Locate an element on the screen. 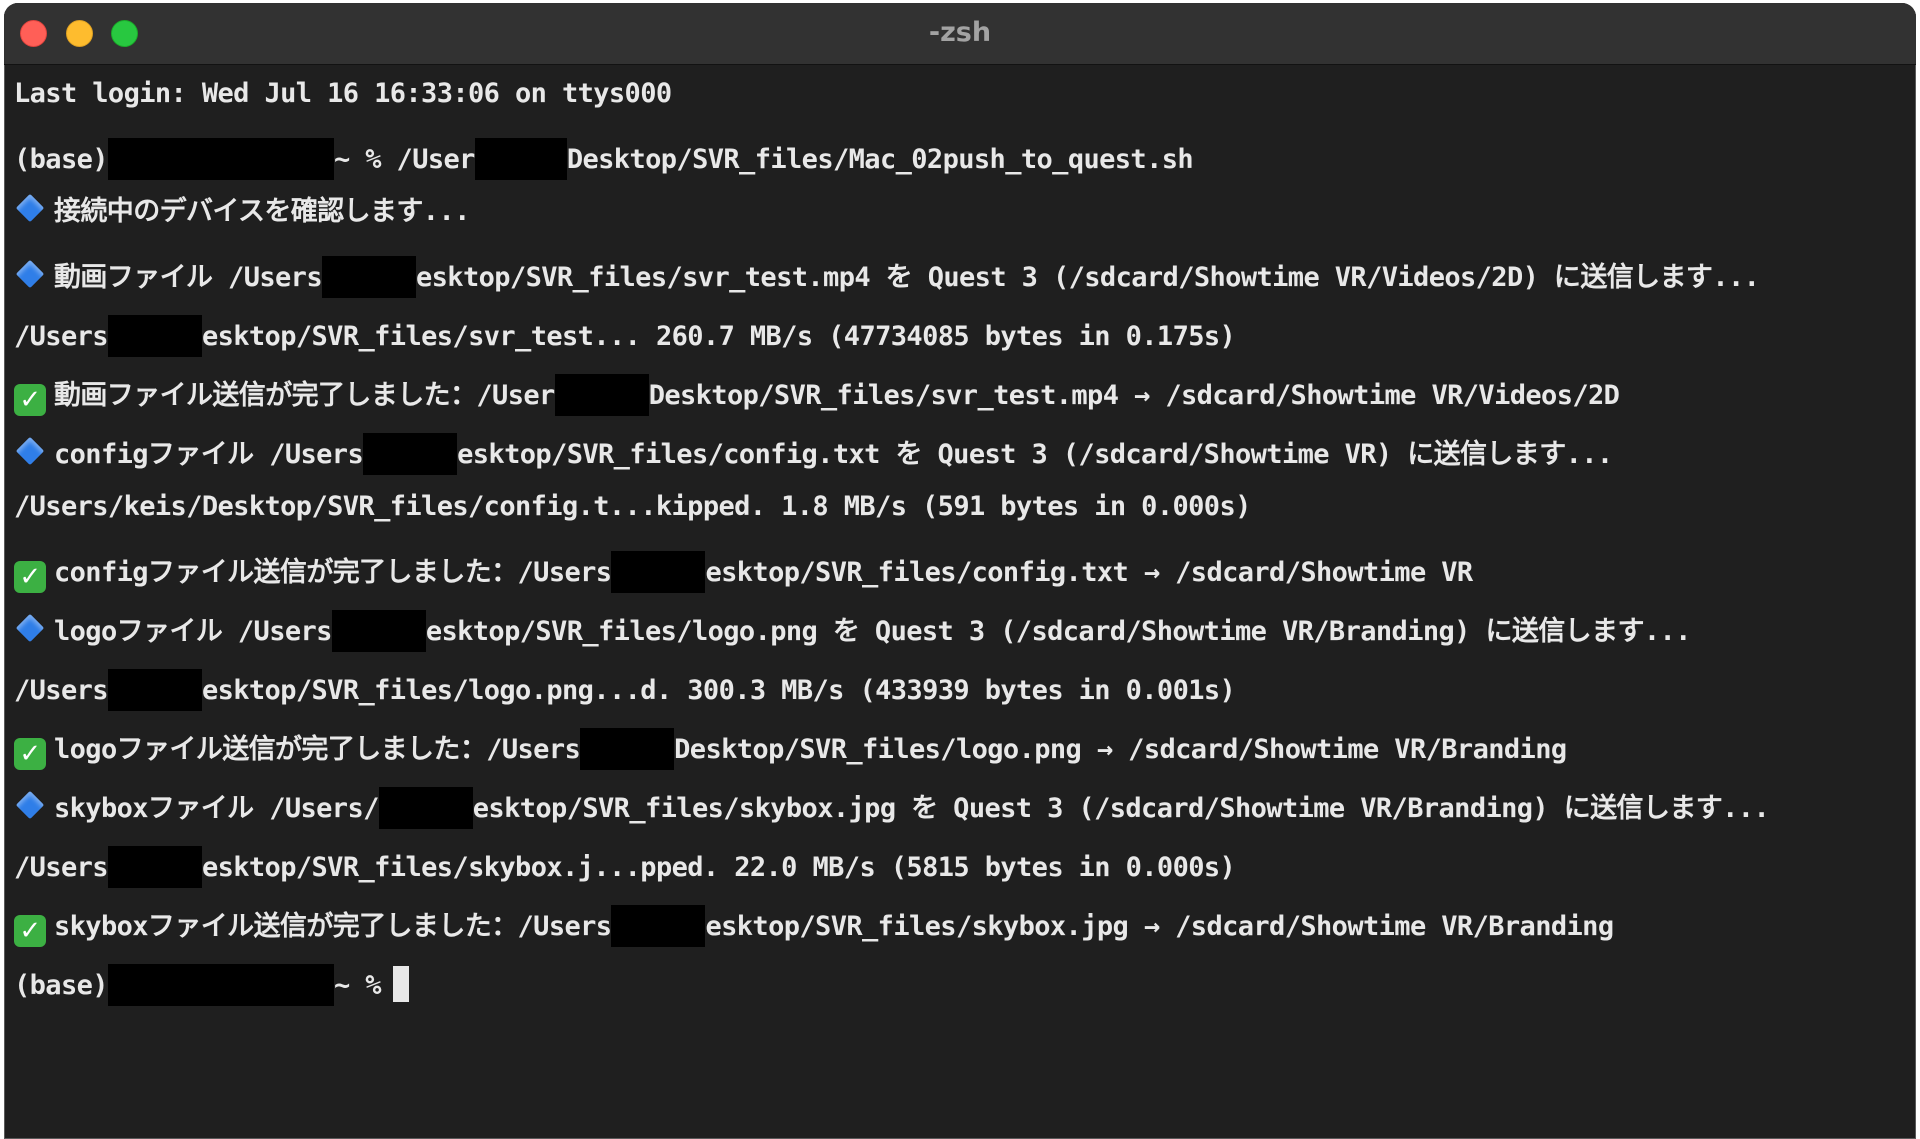 The height and width of the screenshot is (1139, 1920). window-title: -zsh is located at coordinates (960, 32).